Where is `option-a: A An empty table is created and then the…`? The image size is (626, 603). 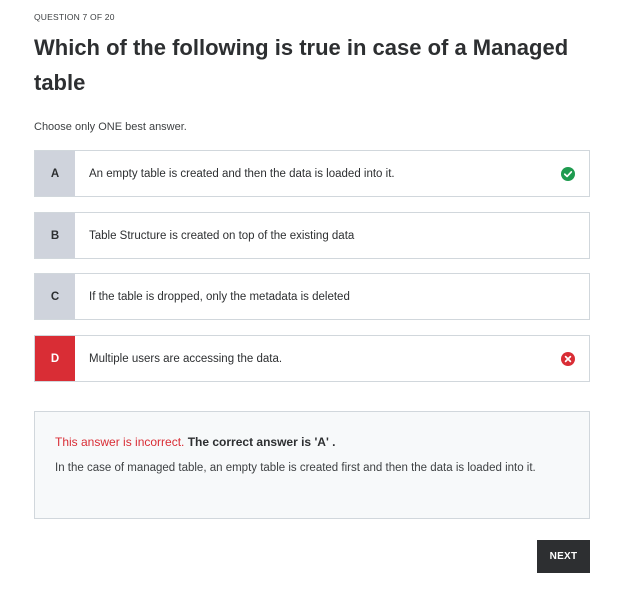
option-a: A An empty table is created and then the… is located at coordinates (312, 173).